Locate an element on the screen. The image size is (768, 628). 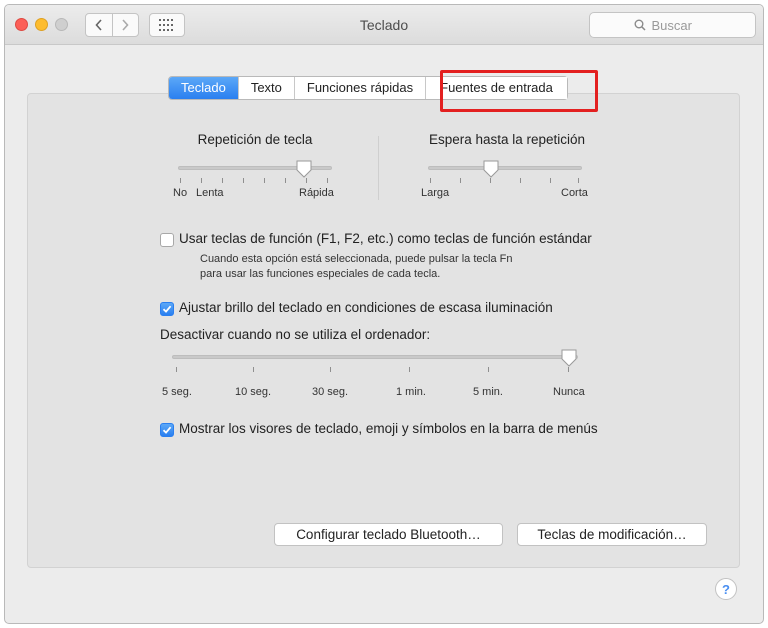
key-repeat-label-slow: Lenta is located at coordinates (210, 193).